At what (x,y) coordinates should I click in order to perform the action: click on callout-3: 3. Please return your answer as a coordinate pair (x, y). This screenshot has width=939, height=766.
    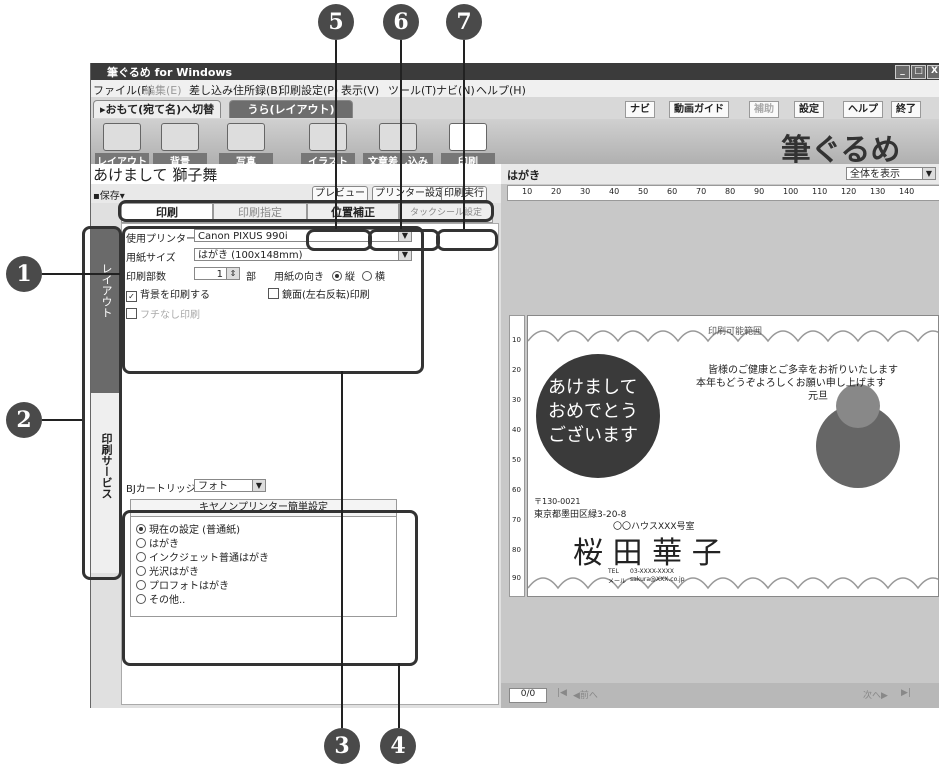
    Looking at the image, I should click on (342, 746).